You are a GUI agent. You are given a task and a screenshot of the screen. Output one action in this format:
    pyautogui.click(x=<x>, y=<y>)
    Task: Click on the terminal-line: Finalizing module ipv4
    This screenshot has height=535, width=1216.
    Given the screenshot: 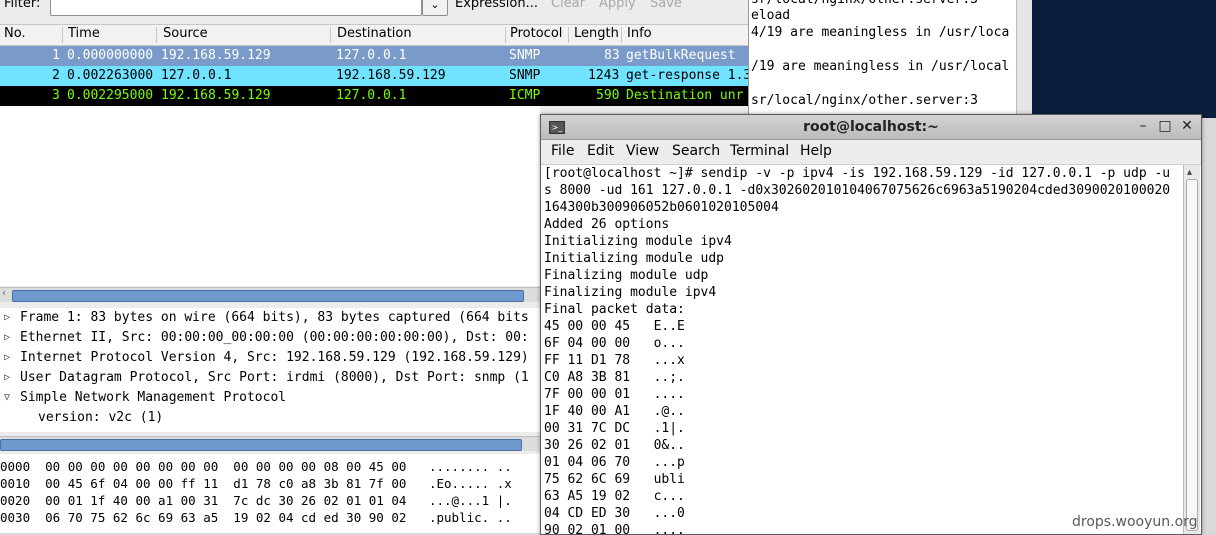 What is the action you would take?
    pyautogui.click(x=630, y=292)
    